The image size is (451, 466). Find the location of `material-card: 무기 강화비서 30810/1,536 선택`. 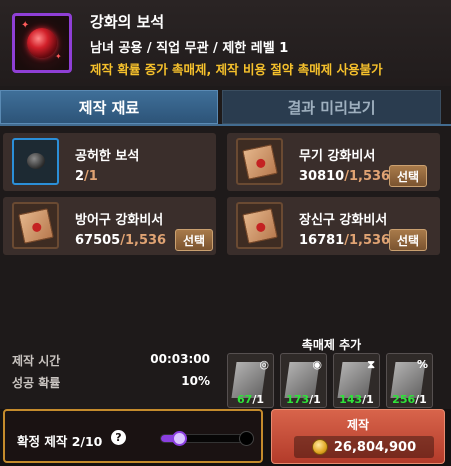

material-card: 무기 강화비서 30810/1,536 선택 is located at coordinates (333, 162).